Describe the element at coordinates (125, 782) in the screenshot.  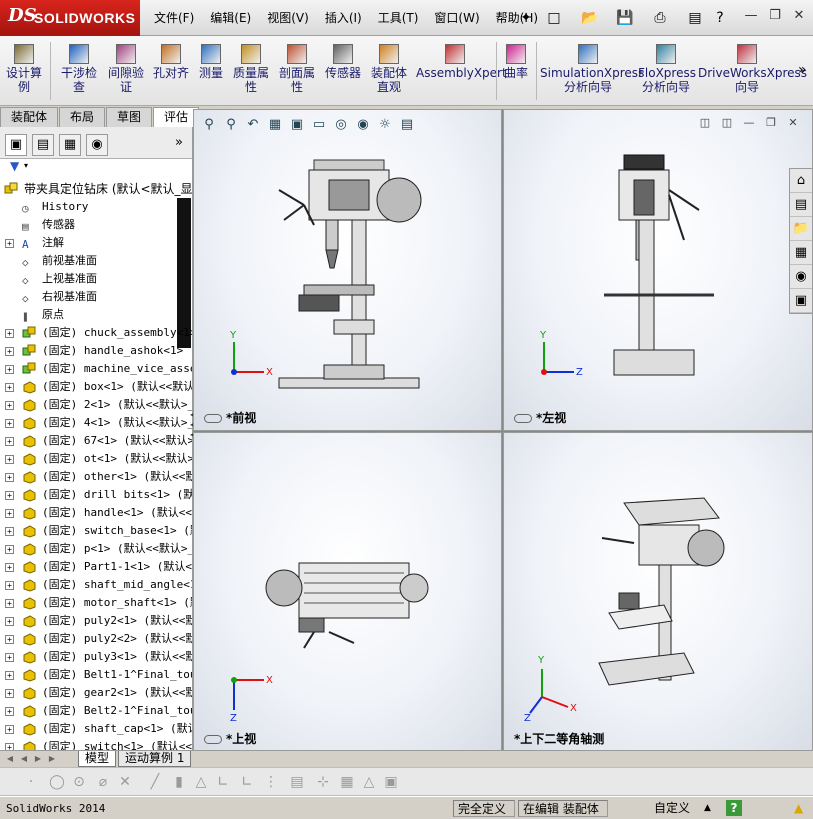
I see `cross-icon: ✕` at that location.